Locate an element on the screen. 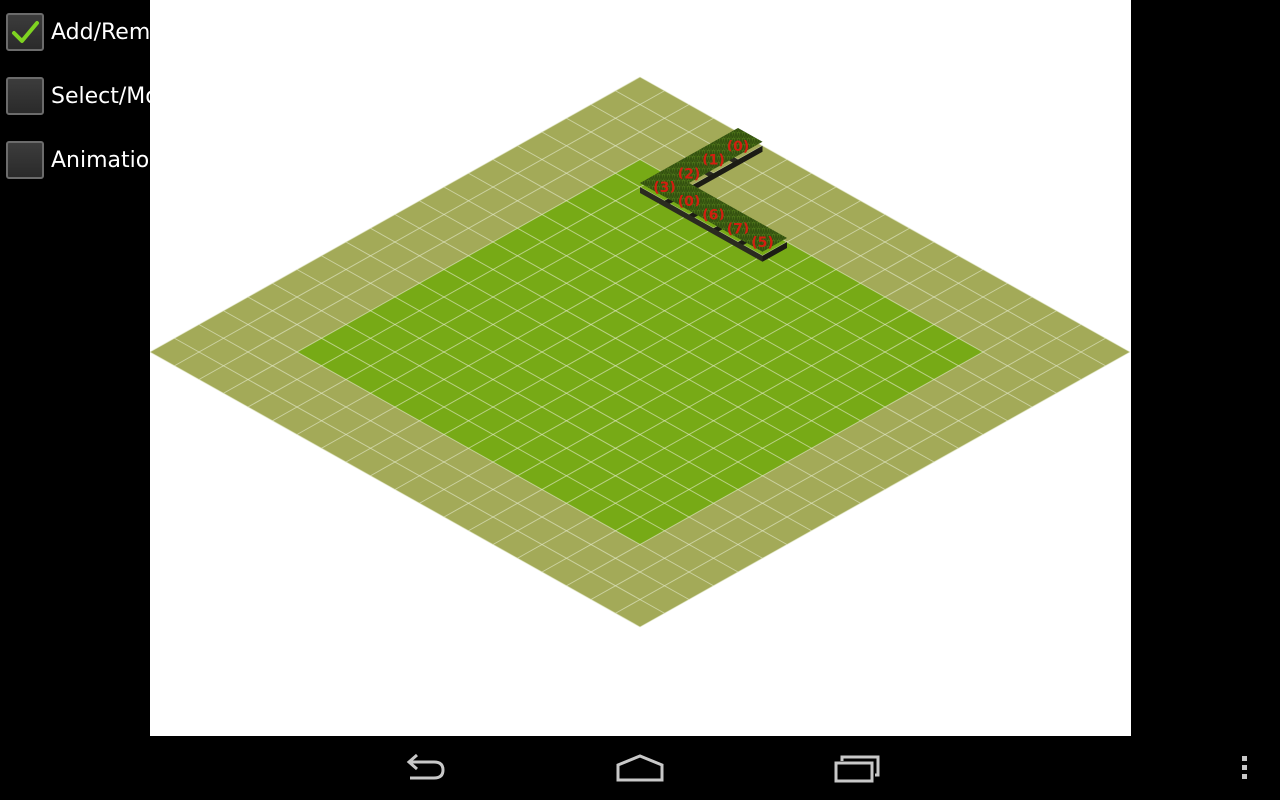 The height and width of the screenshot is (800, 1280). option-label: Animation is located at coordinates (100, 160).